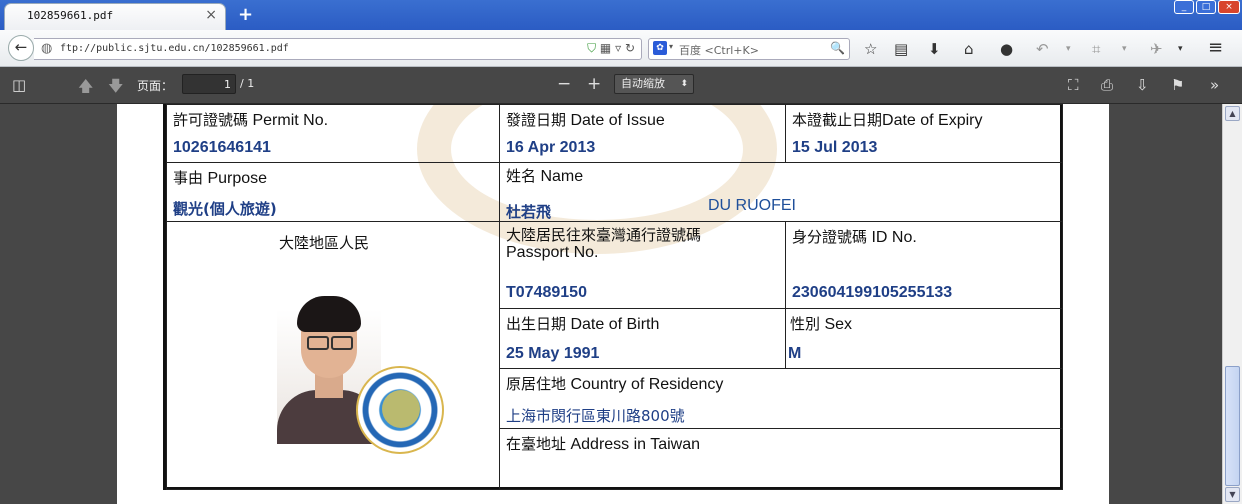 This screenshot has width=1242, height=504. What do you see at coordinates (1156, 49) in the screenshot?
I see `extension-icon: ✈` at bounding box center [1156, 49].